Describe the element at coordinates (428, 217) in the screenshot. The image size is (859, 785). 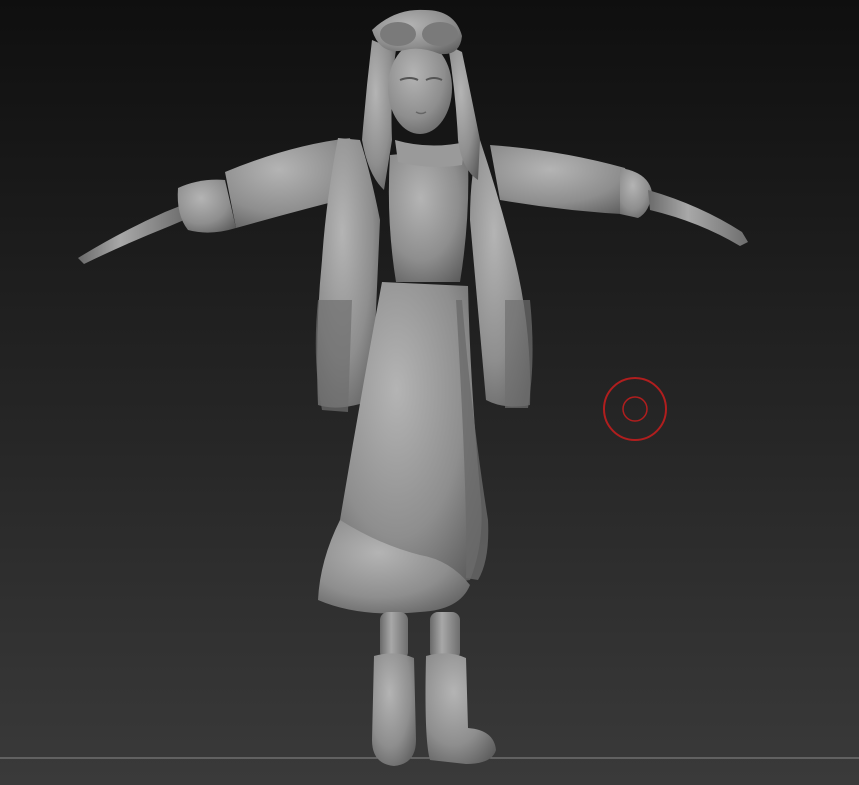
I see `torso` at that location.